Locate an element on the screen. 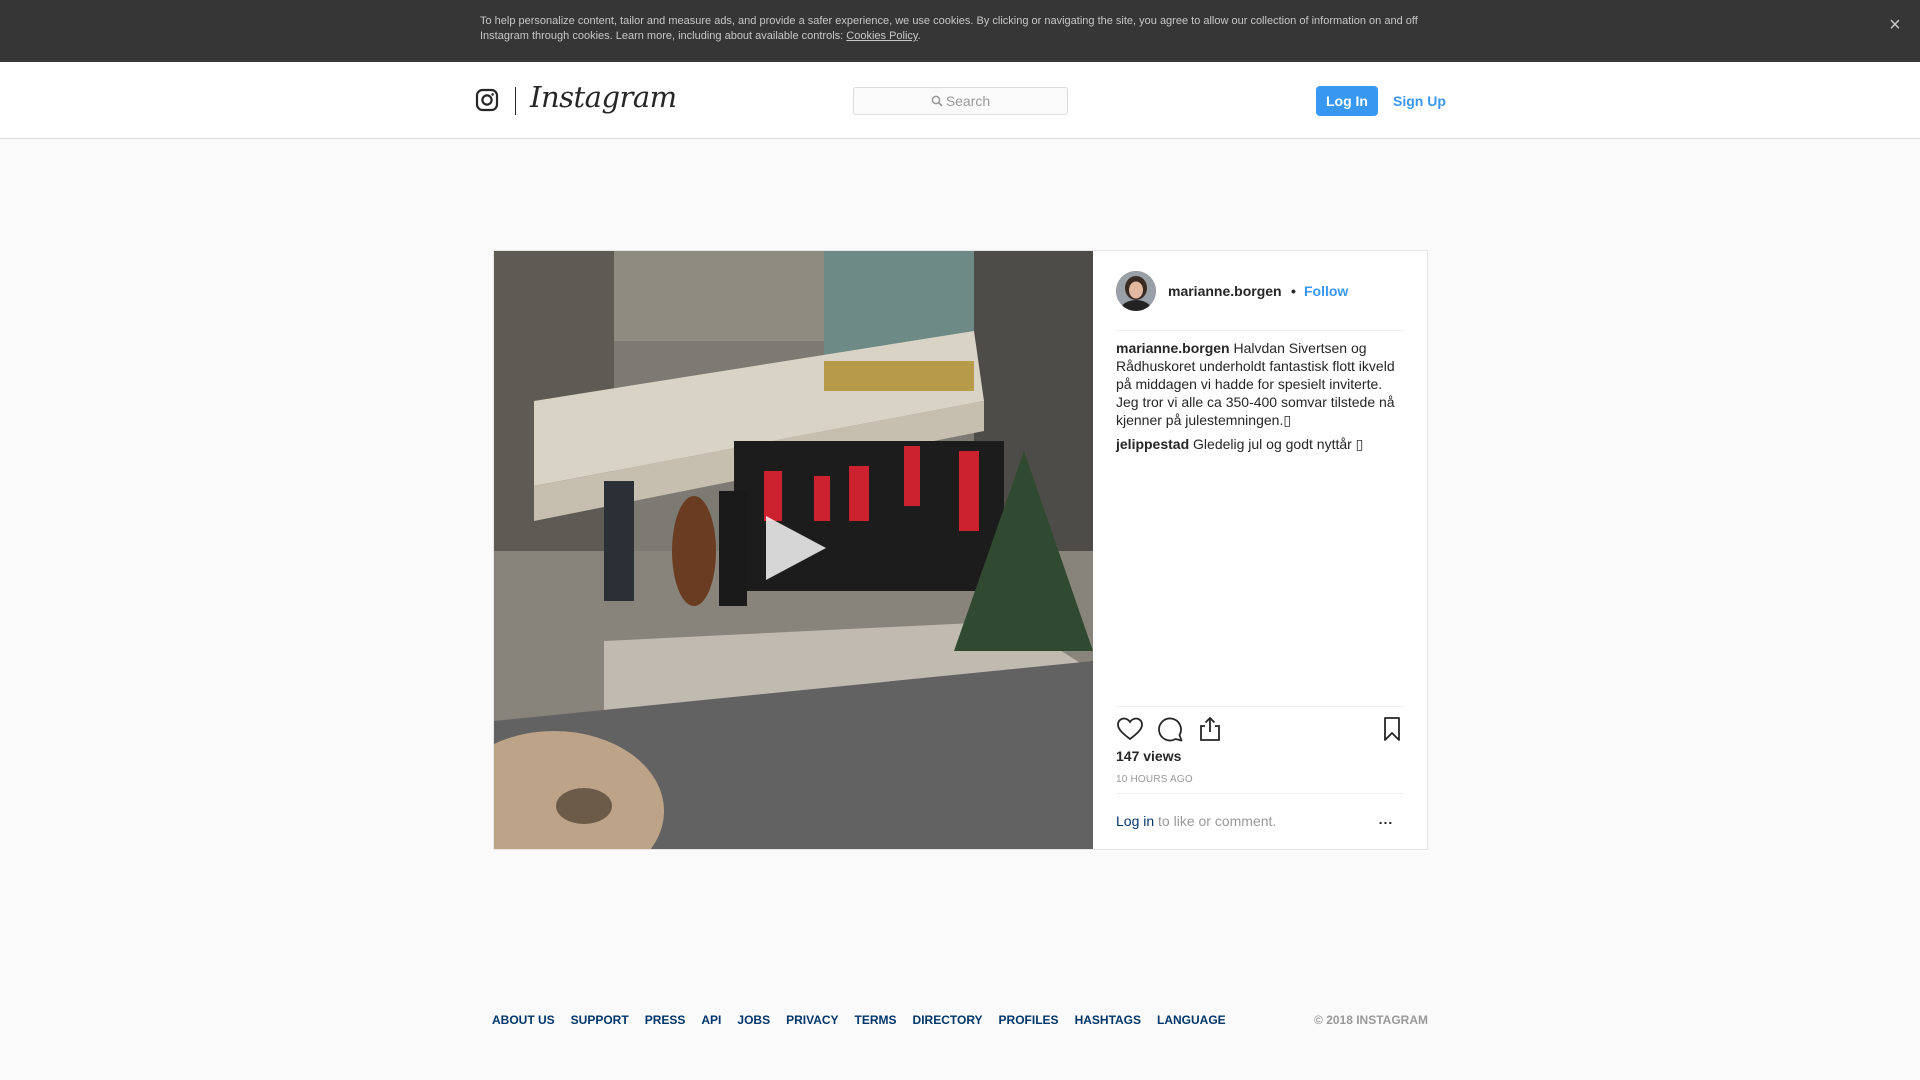  footer-link-support: SUPPORT is located at coordinates (600, 1020).